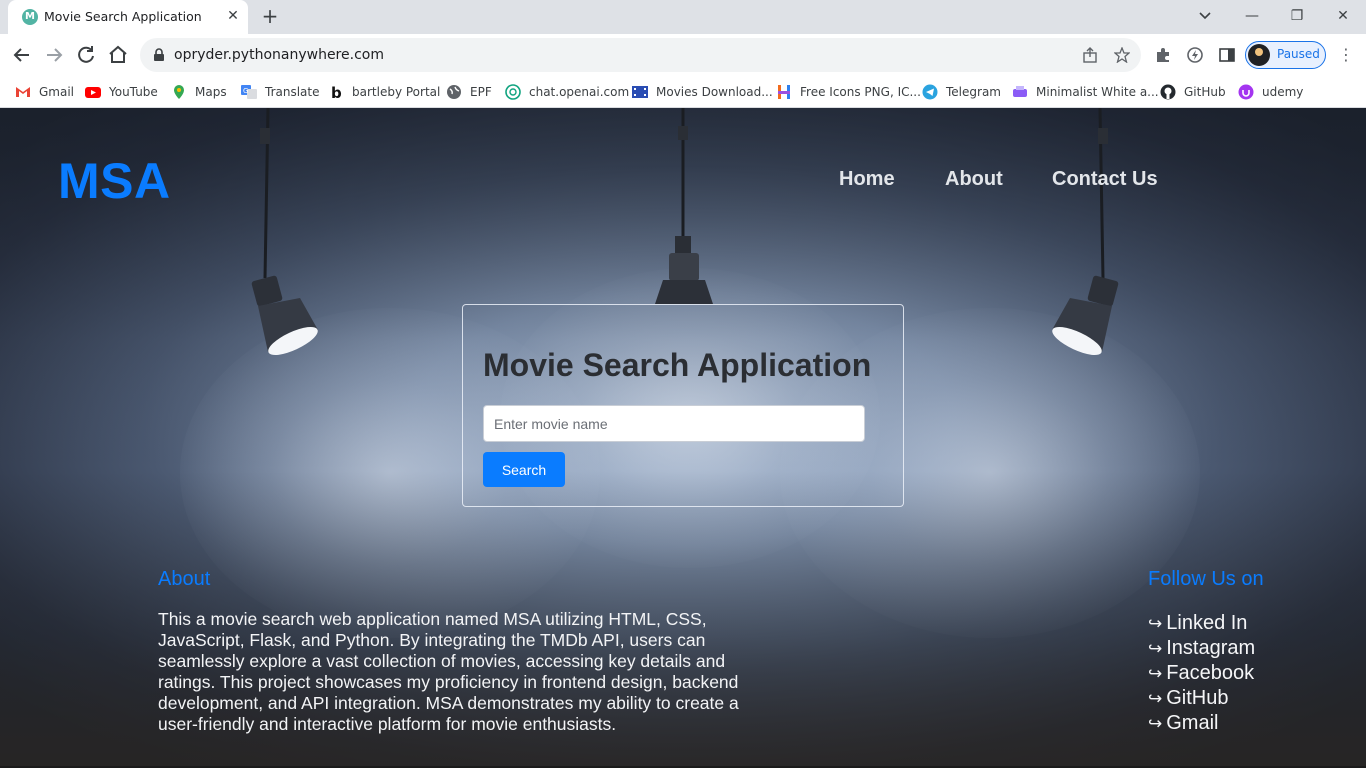 Image resolution: width=1366 pixels, height=768 pixels. Describe the element at coordinates (1211, 648) in the screenshot. I see `social-link-label: Instagram` at that location.